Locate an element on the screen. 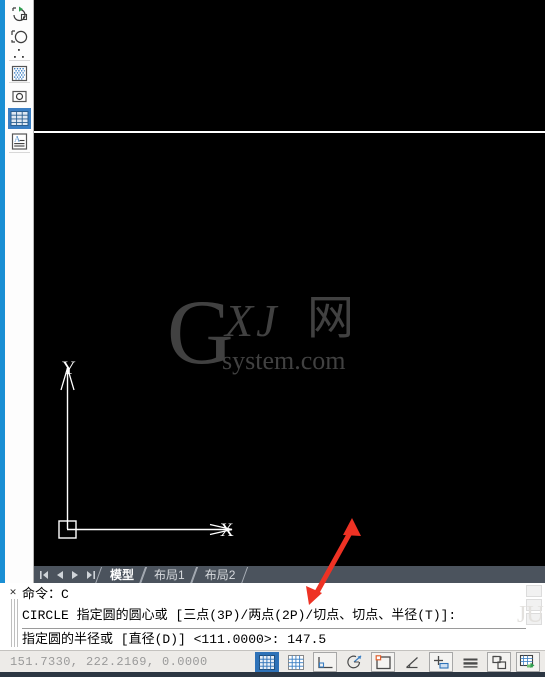  layout-tab-bar: 模型 布局1 布局2 is located at coordinates (289, 574).